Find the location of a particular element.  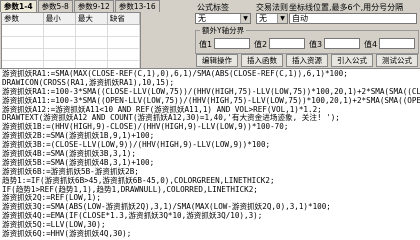

trade-method-label: 交易法则 is located at coordinates (272, 7).